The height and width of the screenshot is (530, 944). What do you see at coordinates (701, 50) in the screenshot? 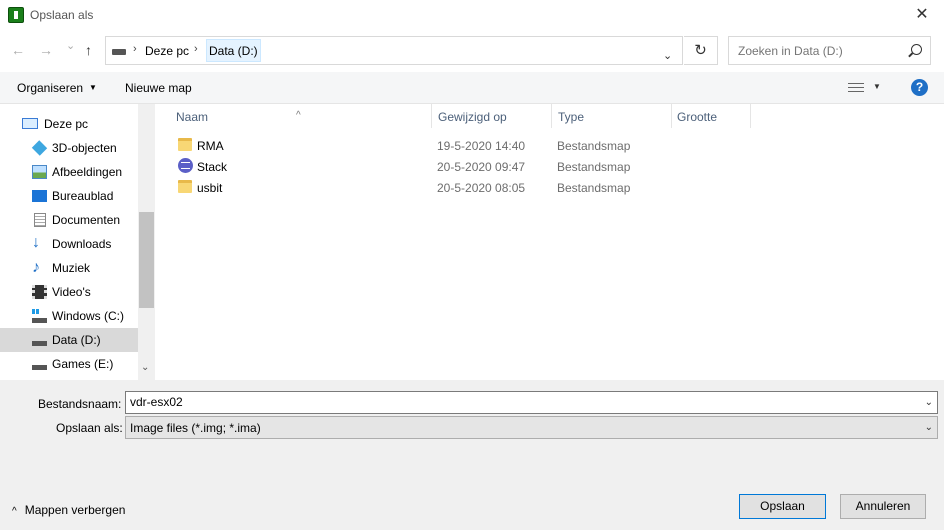
I see `refresh-button: ↻` at bounding box center [701, 50].